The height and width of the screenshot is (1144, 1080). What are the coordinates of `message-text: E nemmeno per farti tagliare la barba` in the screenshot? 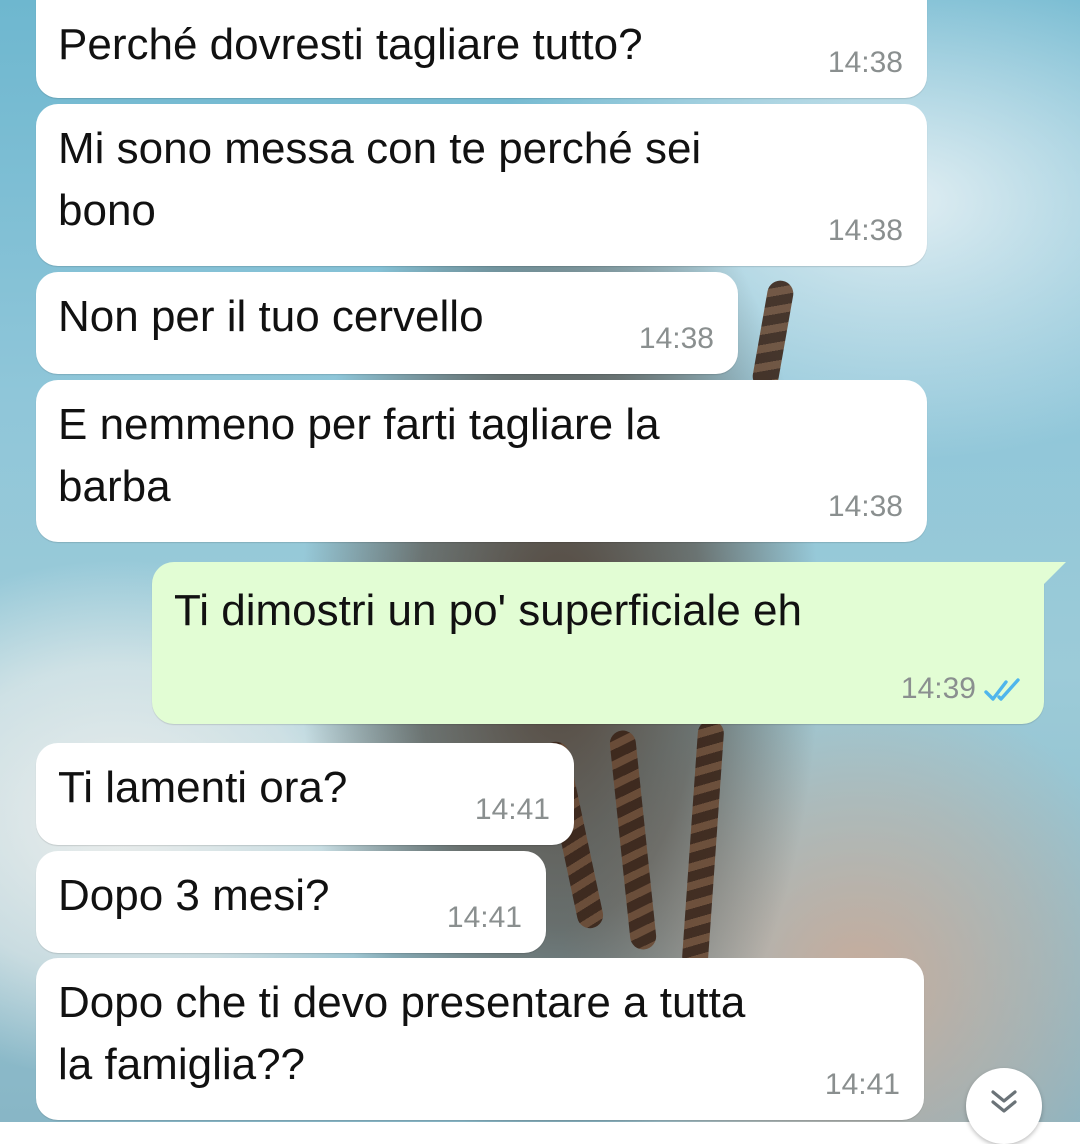 It's located at (359, 455).